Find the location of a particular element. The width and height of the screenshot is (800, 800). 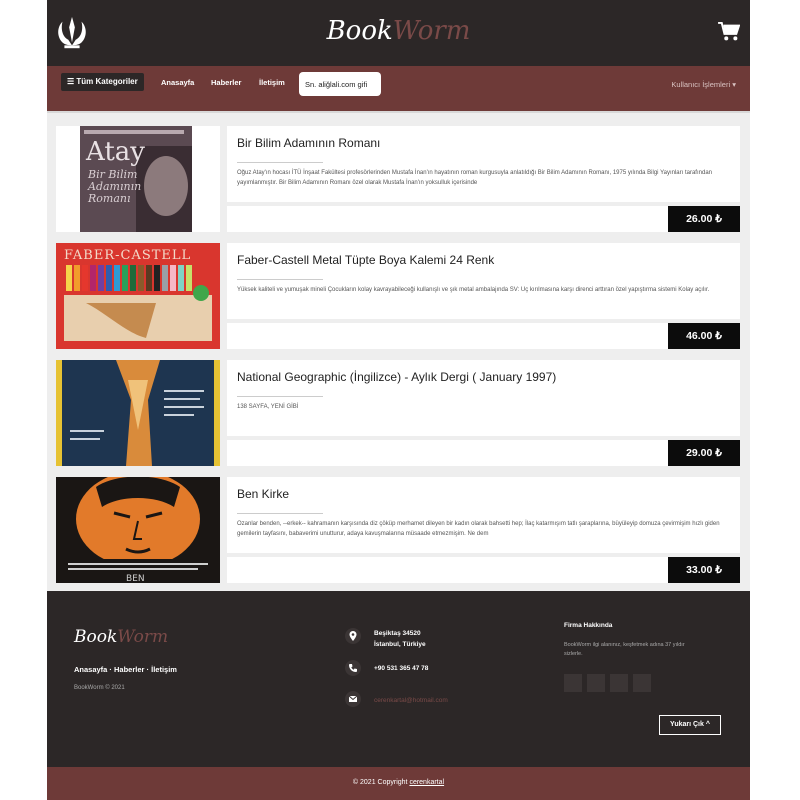

divider is located at coordinates (398, 112).